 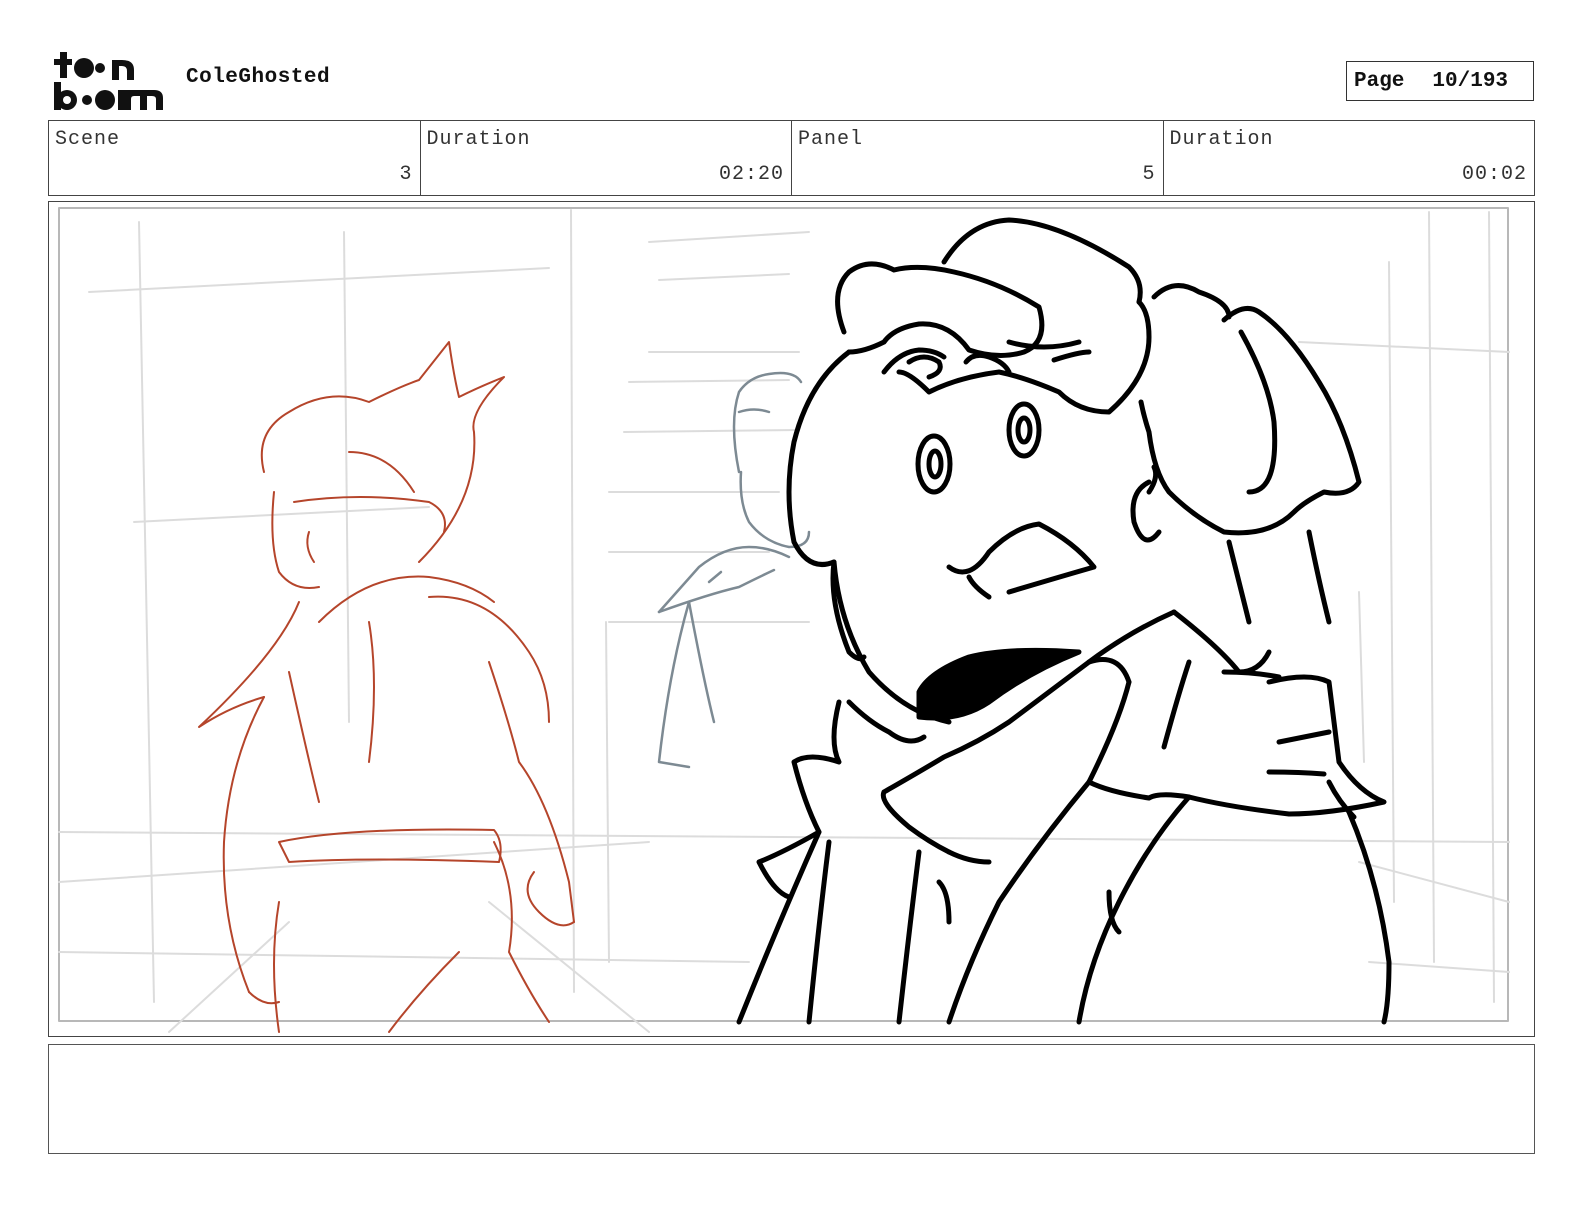 What do you see at coordinates (258, 77) in the screenshot?
I see `project-title: ColeGhosted` at bounding box center [258, 77].